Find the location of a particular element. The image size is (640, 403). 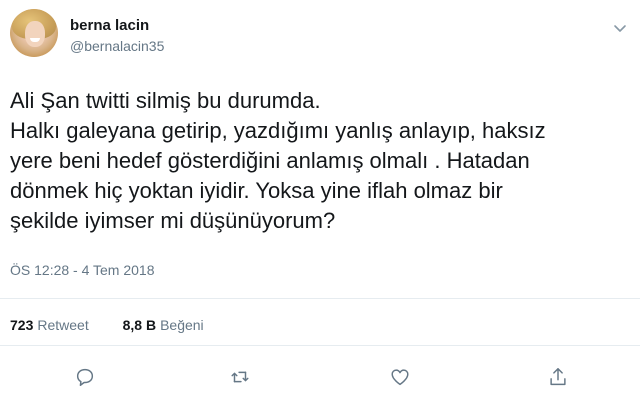

chevron-down-icon is located at coordinates (620, 28).